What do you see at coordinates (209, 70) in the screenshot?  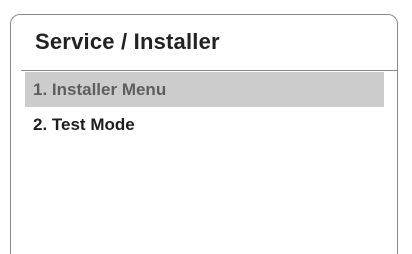 I see `title-divider` at bounding box center [209, 70].